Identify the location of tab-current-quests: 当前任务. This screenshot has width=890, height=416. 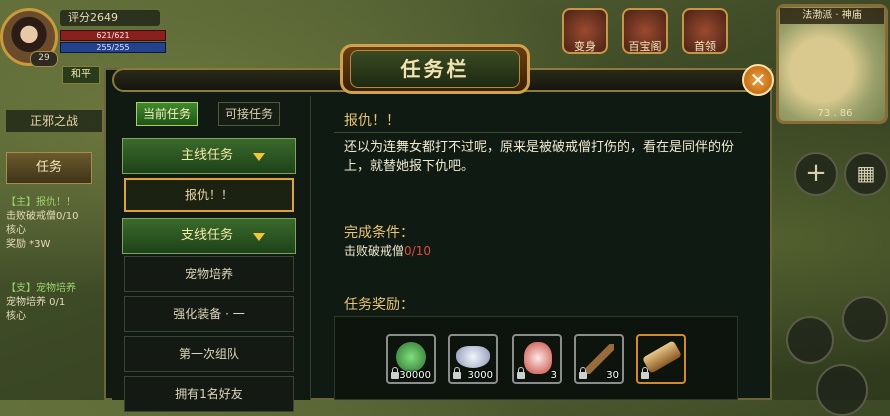
(167, 114).